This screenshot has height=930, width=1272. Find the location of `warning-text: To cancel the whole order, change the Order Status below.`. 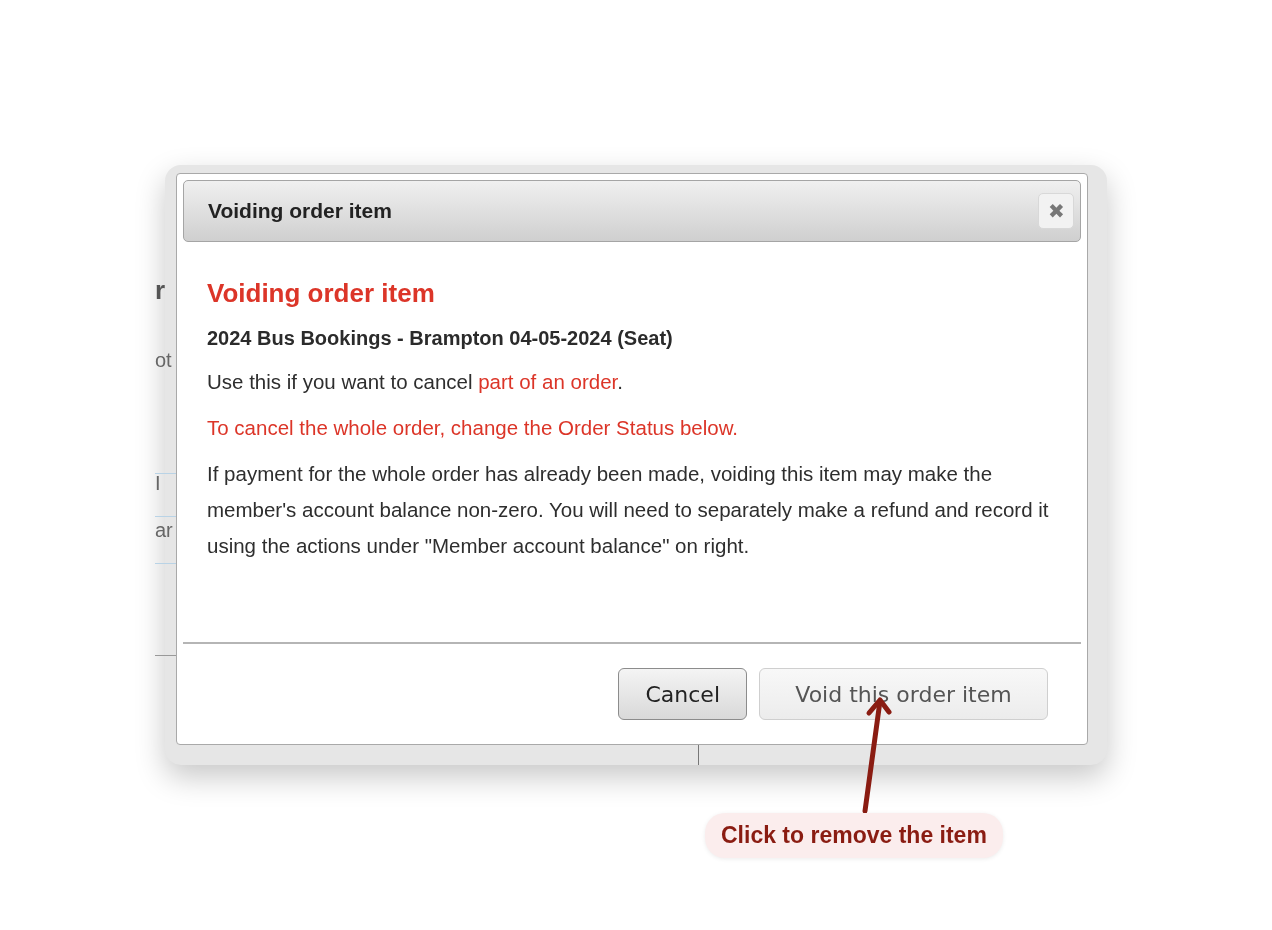

warning-text: To cancel the whole order, change the Order Status below. is located at coordinates (473, 428).